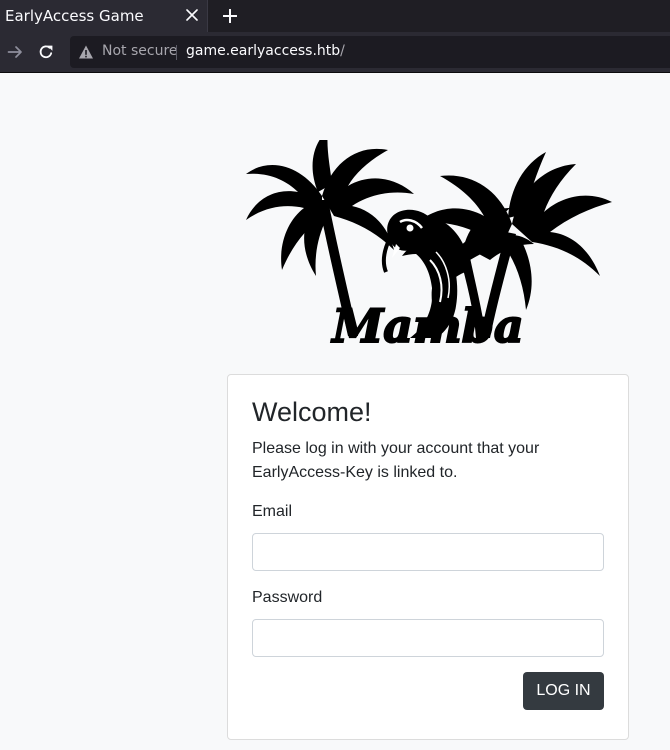  I want to click on url-text: game.earlyaccess.htb/, so click(265, 51).